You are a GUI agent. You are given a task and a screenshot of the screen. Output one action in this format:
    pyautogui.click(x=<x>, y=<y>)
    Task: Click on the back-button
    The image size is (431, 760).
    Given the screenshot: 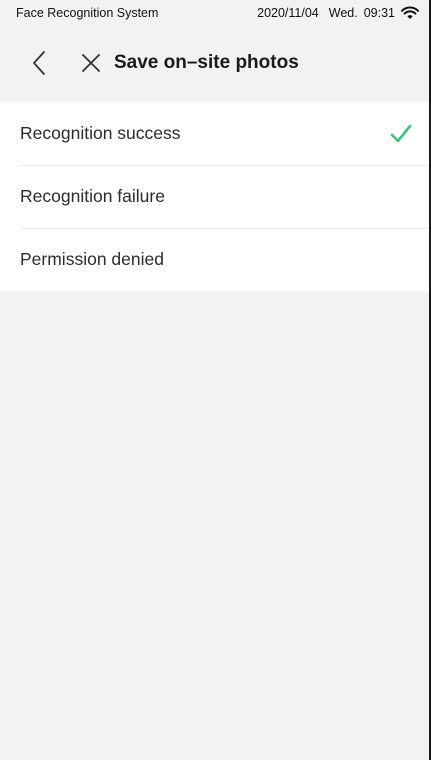 What is the action you would take?
    pyautogui.click(x=39, y=63)
    